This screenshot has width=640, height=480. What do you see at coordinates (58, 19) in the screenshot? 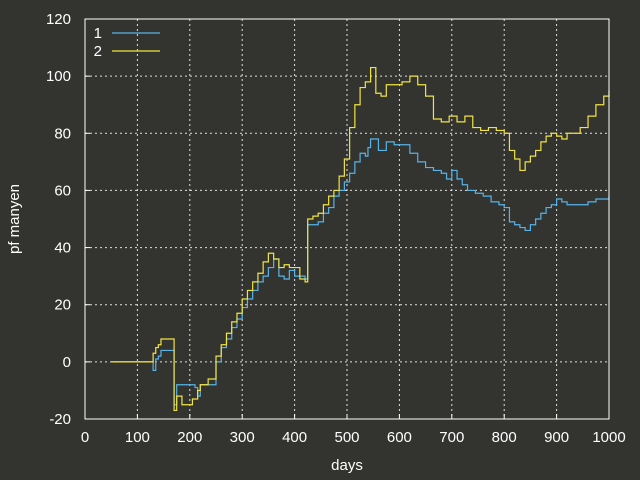
I see `y-tick-label: 120` at bounding box center [58, 19].